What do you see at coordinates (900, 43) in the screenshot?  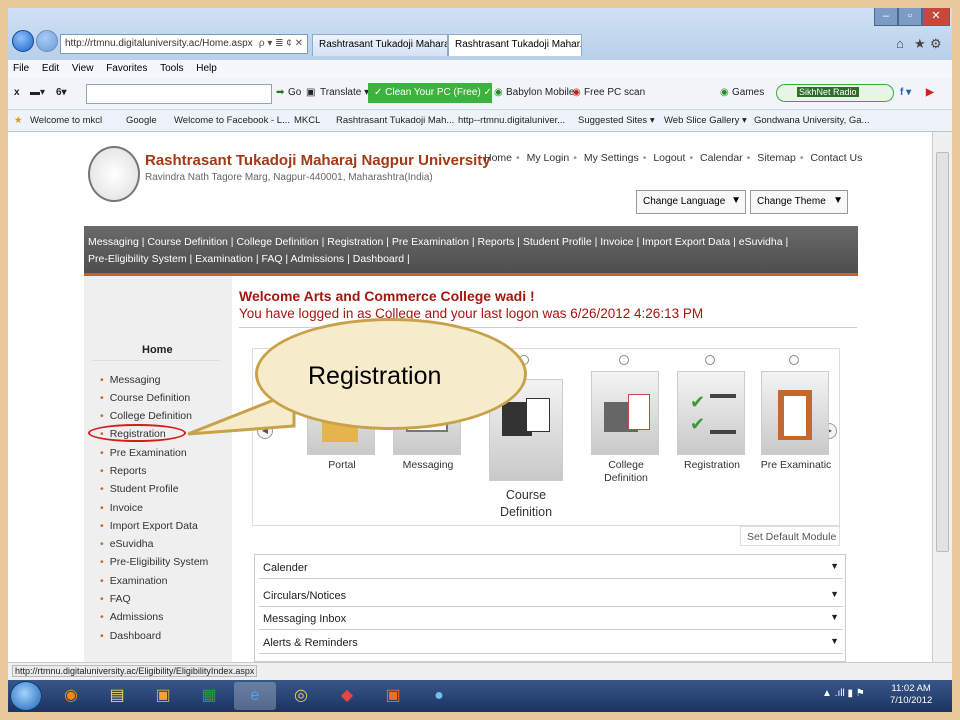 I see `home-icon: ⌂` at bounding box center [900, 43].